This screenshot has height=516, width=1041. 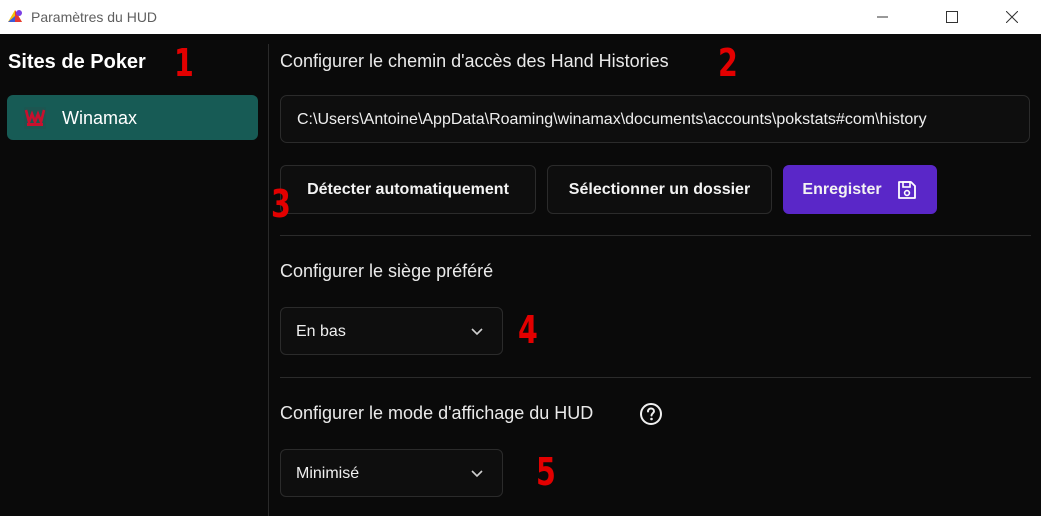 What do you see at coordinates (100, 118) in the screenshot?
I see `sidebar-item-label: Winamax` at bounding box center [100, 118].